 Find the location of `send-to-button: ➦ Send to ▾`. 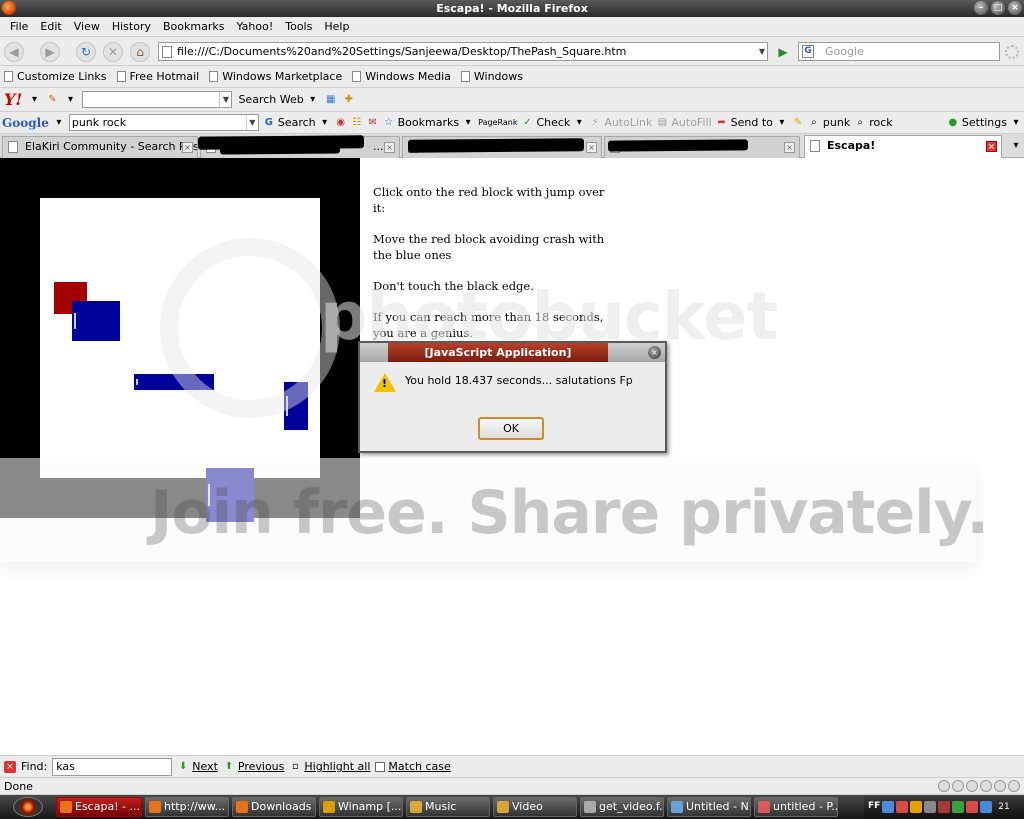

send-to-button: ➦ Send to ▾ is located at coordinates (752, 122).